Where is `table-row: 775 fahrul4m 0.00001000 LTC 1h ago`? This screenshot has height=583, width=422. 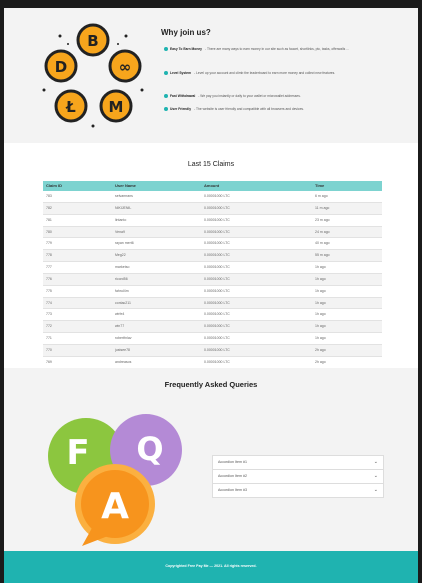 table-row: 775 fahrul4m 0.00001000 LTC 1h ago is located at coordinates (212, 292).